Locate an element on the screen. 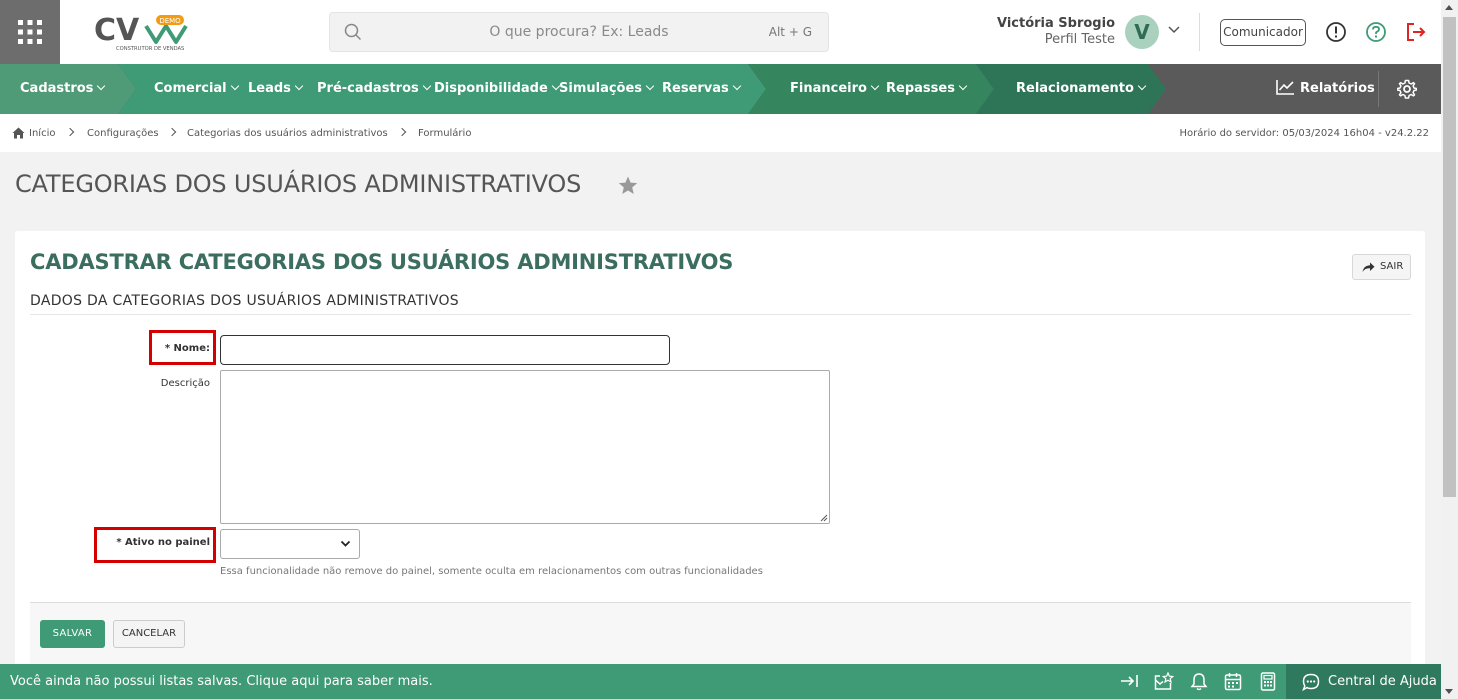 The height and width of the screenshot is (699, 1458). nav-relatorios: Relatórios is located at coordinates (1325, 89).